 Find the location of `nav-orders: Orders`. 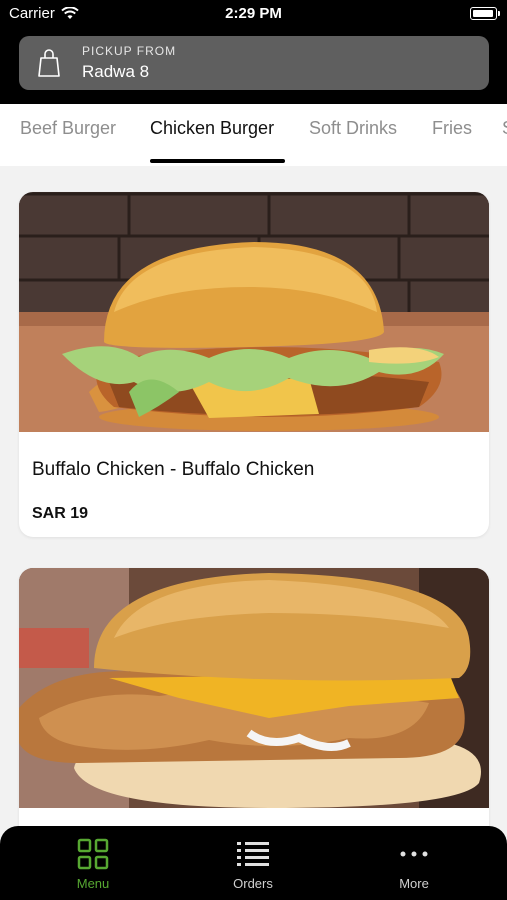

nav-orders: Orders is located at coordinates (253, 864).